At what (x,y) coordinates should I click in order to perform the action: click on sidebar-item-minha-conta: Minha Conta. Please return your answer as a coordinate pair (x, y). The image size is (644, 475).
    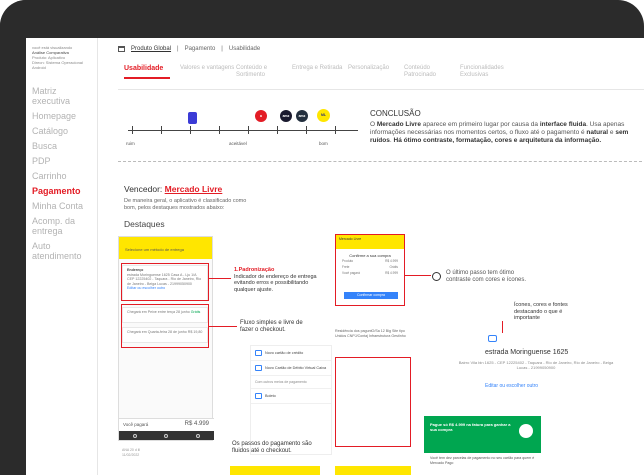
    Looking at the image, I should click on (64, 206).